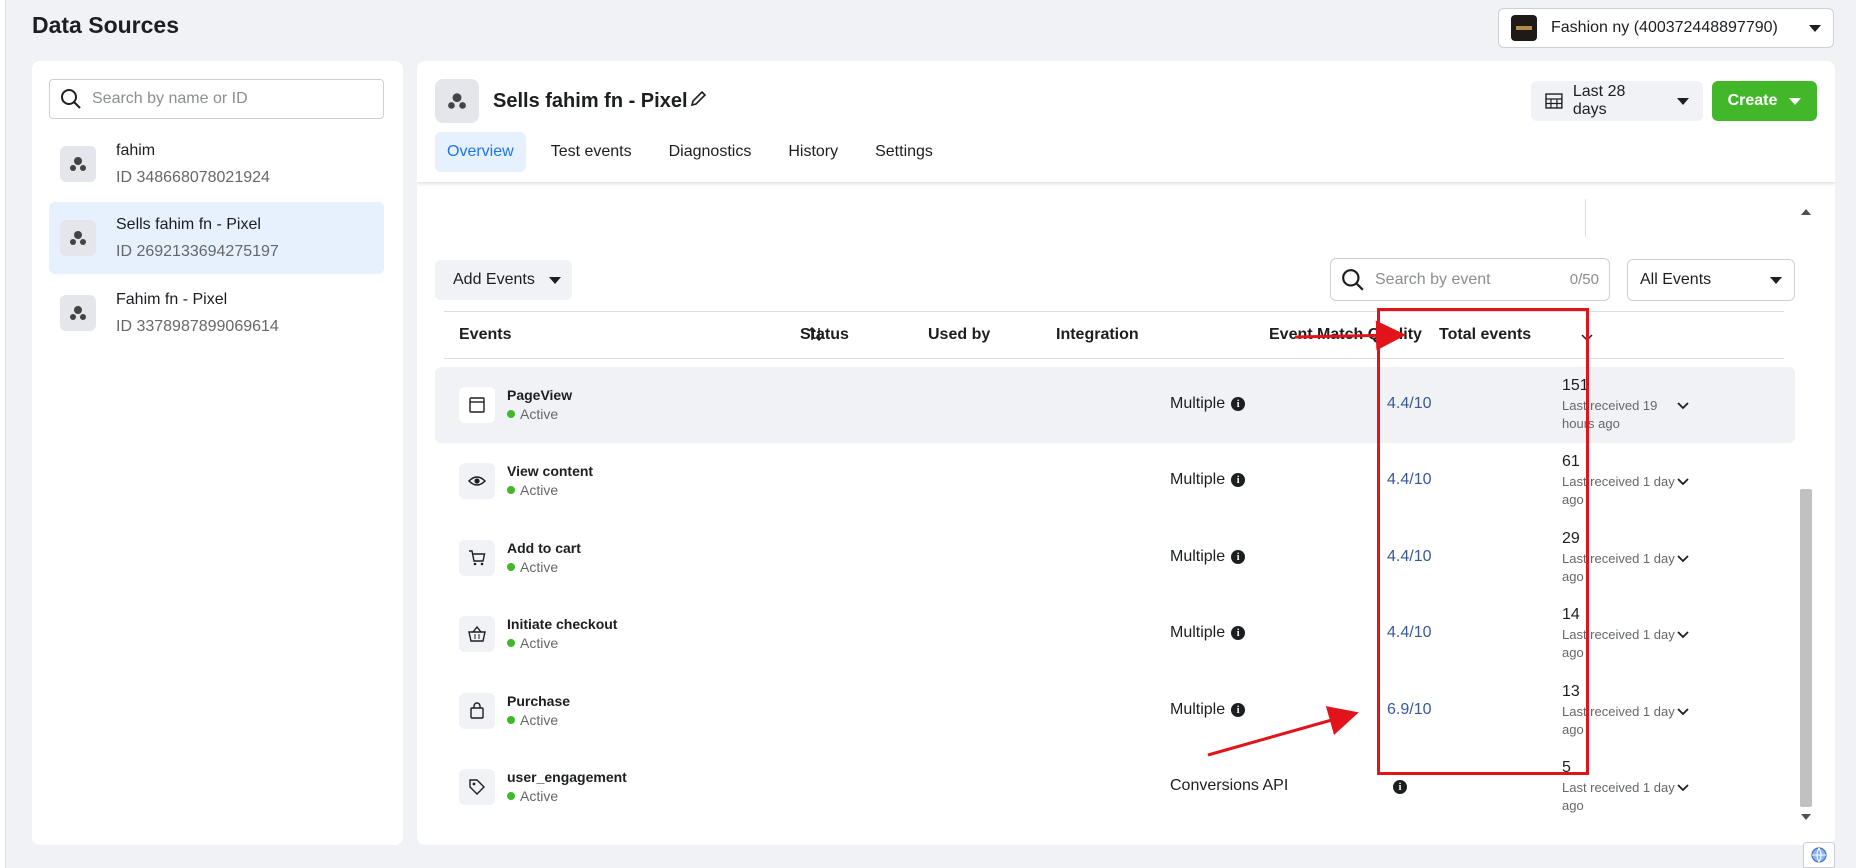 Image resolution: width=1856 pixels, height=868 pixels. I want to click on tab-diagnostics: Diagnostics, so click(710, 152).